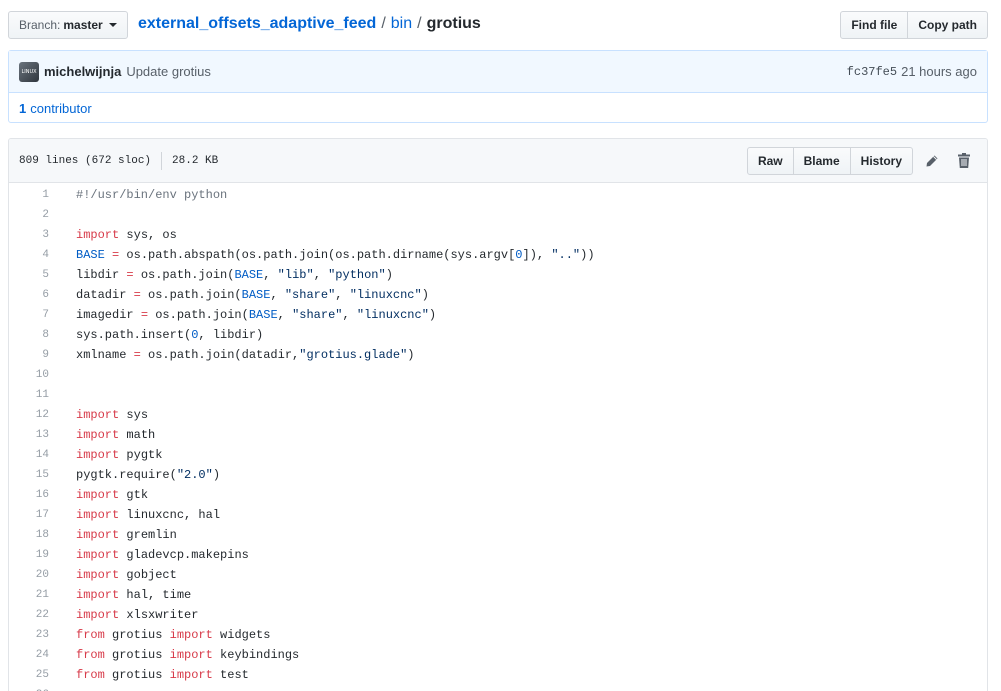 This screenshot has height=691, width=1001. Describe the element at coordinates (173, 635) in the screenshot. I see `line-content: from grotius import widgets` at that location.